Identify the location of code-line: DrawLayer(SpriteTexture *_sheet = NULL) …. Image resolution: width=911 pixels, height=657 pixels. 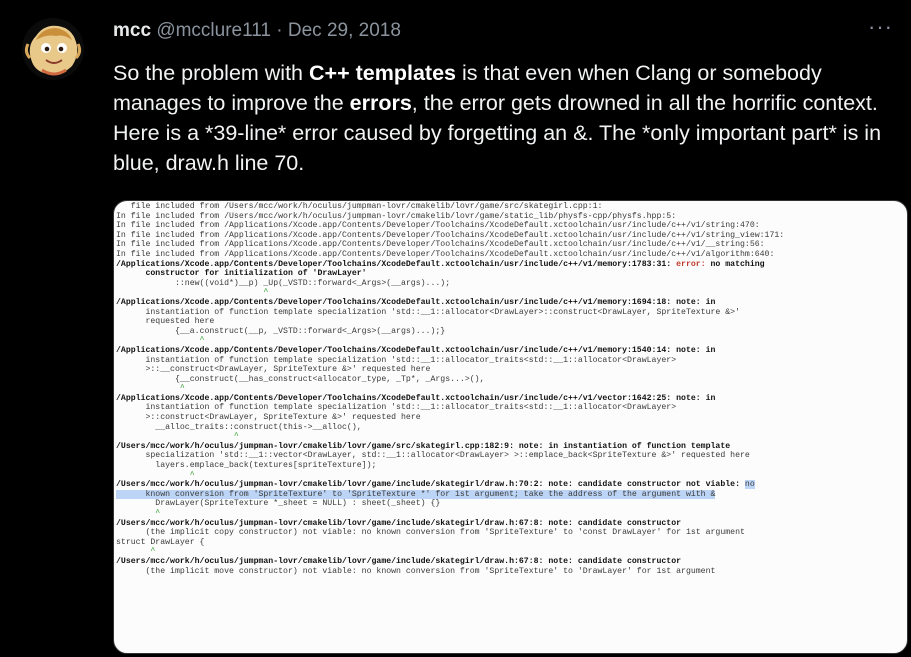
(450, 504).